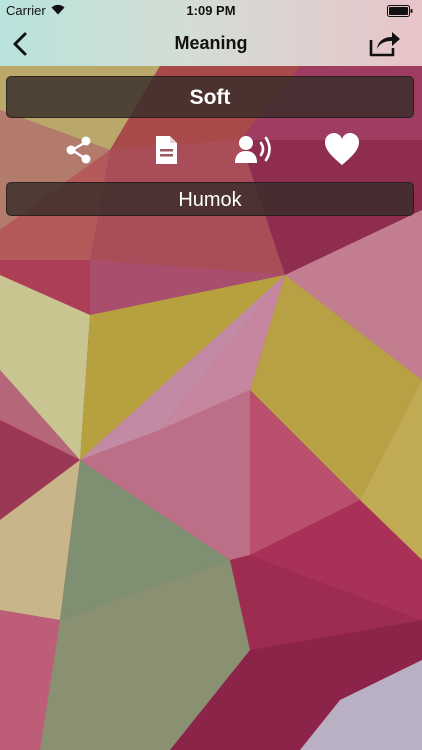 The image size is (422, 750). What do you see at coordinates (210, 199) in the screenshot?
I see `meaning-display: Humok` at bounding box center [210, 199].